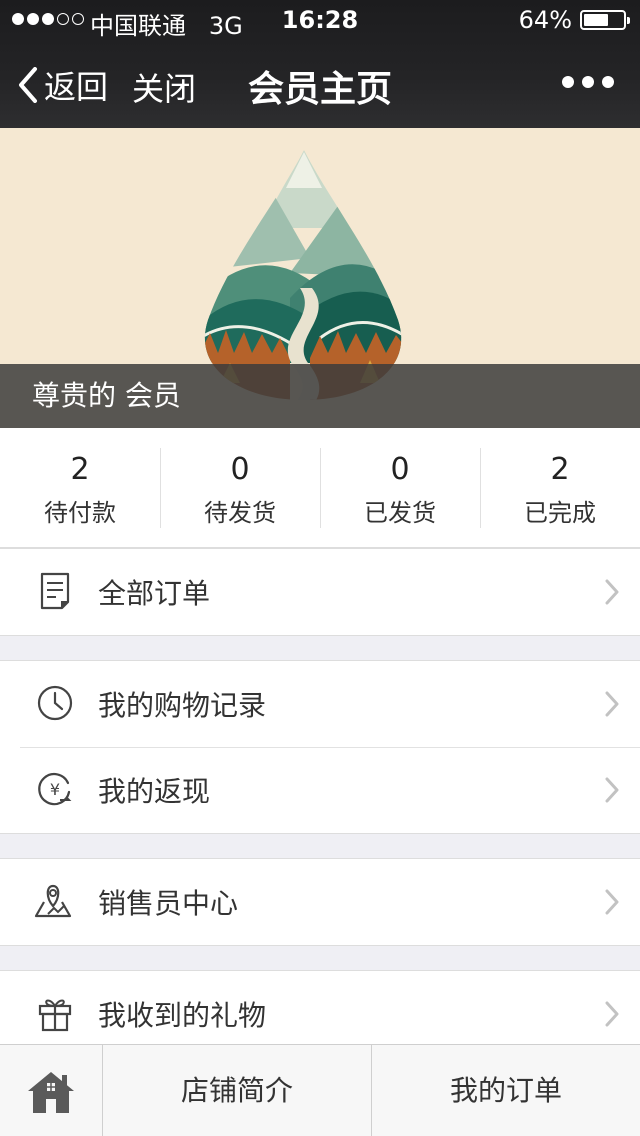  I want to click on menu-item-cashback: ¥ 我的返现, so click(320, 790).